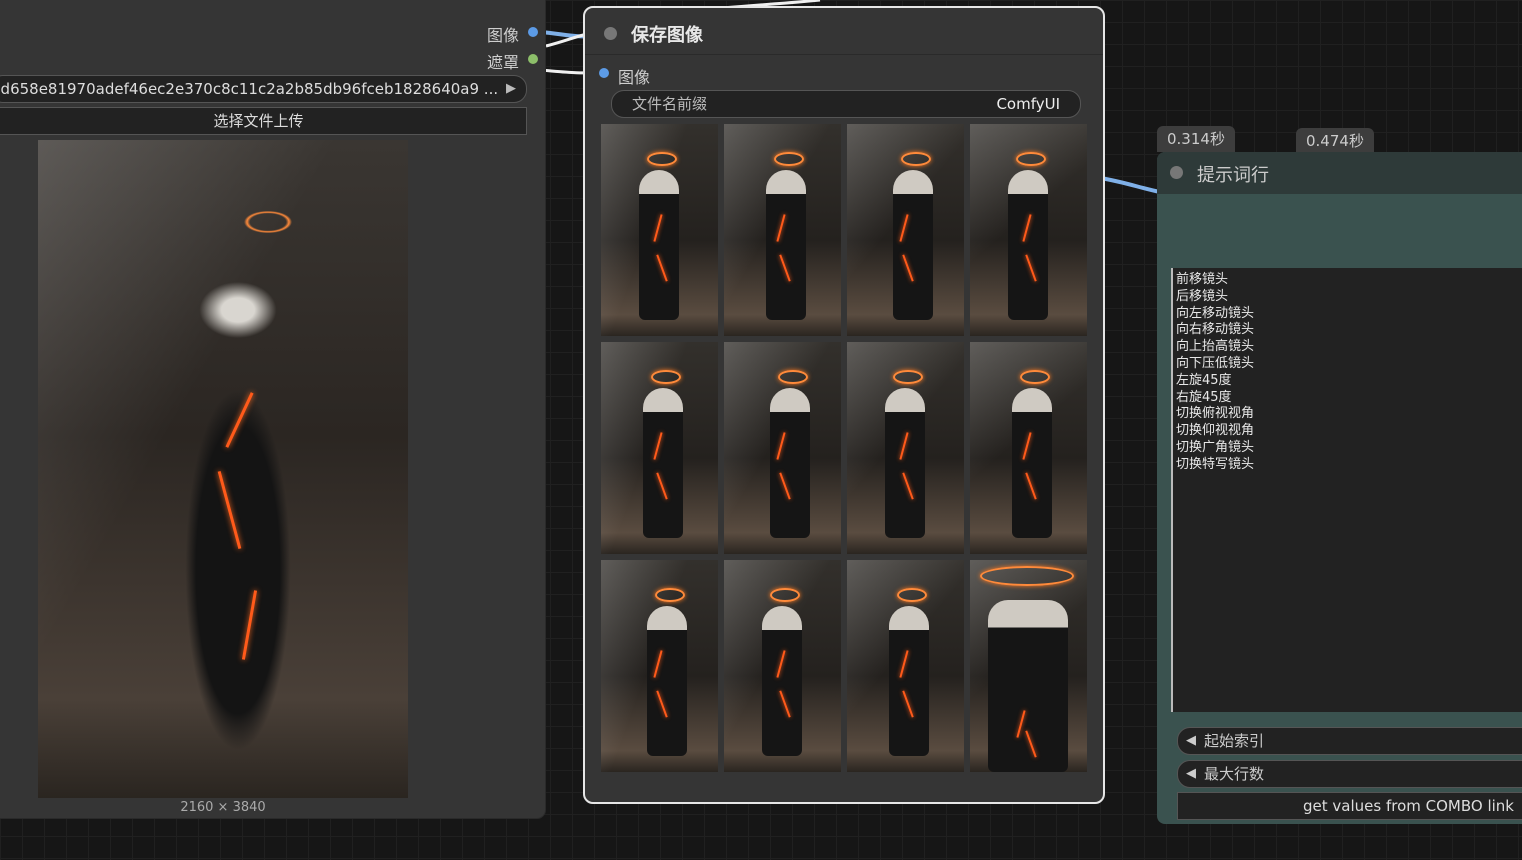 The image size is (1522, 860). What do you see at coordinates (1204, 397) in the screenshot?
I see `prompt-line: 右旋45度` at bounding box center [1204, 397].